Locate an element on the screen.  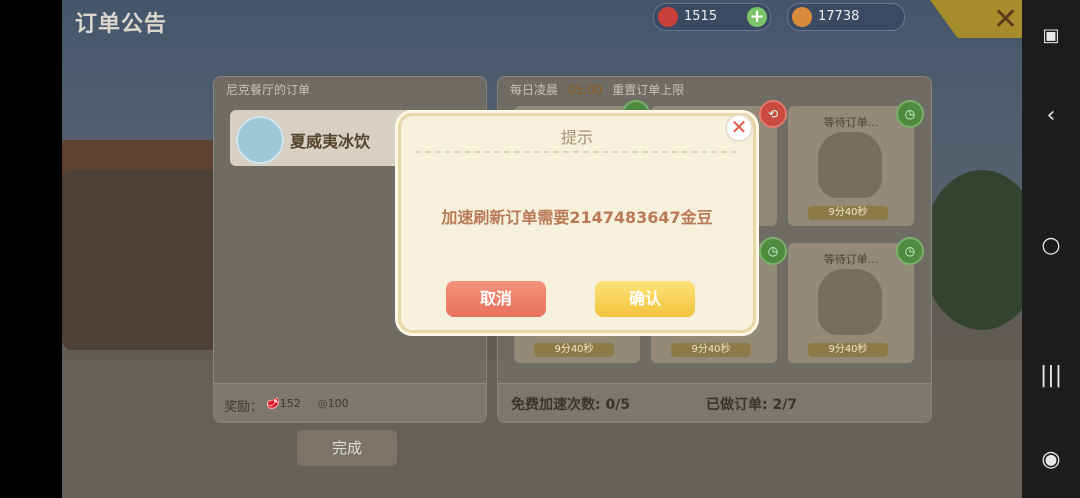
home-icon: ○ is located at coordinates (1051, 246).